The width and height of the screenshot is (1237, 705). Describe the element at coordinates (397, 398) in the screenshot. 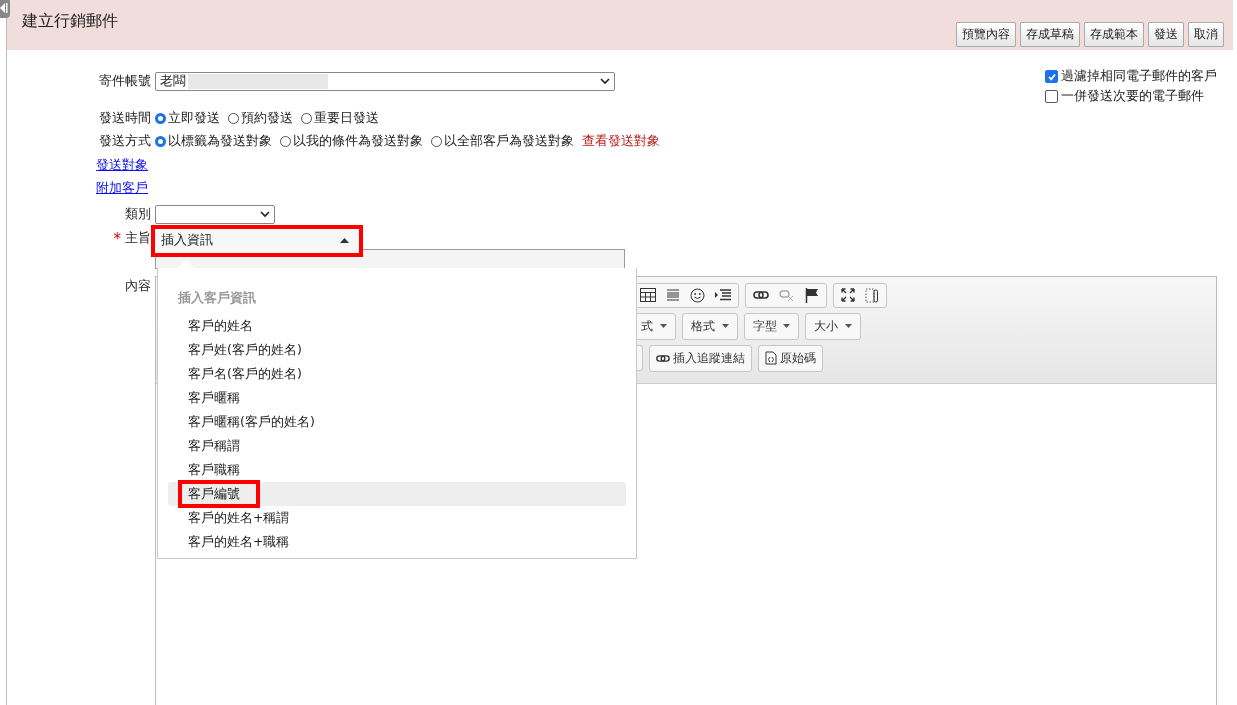

I see `menu-item: 客戶暱稱` at that location.